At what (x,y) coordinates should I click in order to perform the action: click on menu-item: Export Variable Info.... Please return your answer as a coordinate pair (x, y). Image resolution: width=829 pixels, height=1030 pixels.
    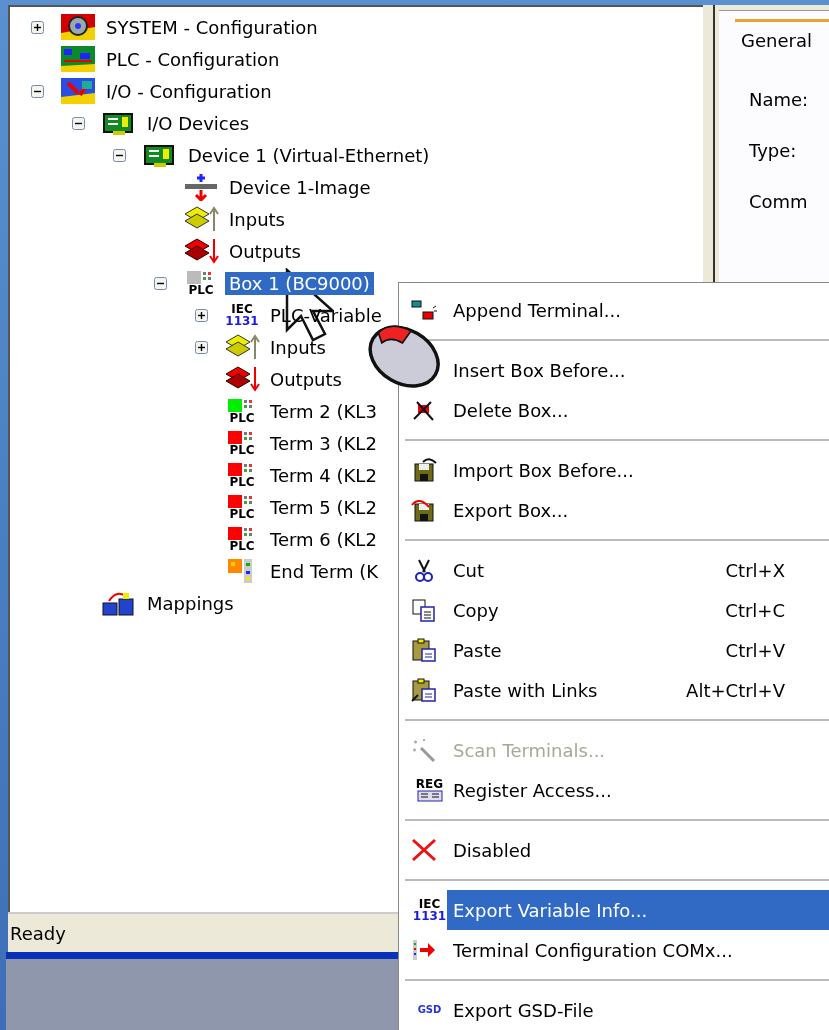
    Looking at the image, I should click on (638, 910).